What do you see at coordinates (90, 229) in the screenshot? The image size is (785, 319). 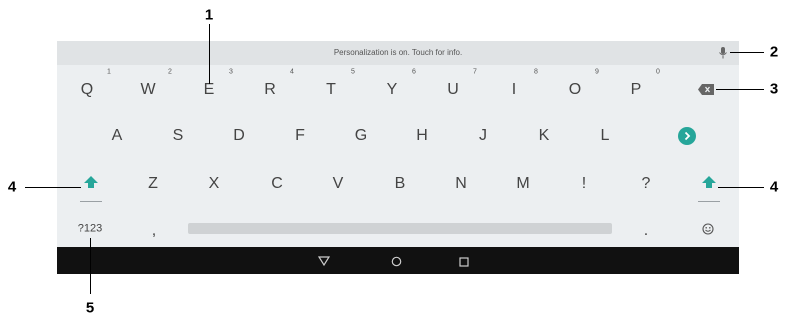 I see `symbols-key: ?123` at bounding box center [90, 229].